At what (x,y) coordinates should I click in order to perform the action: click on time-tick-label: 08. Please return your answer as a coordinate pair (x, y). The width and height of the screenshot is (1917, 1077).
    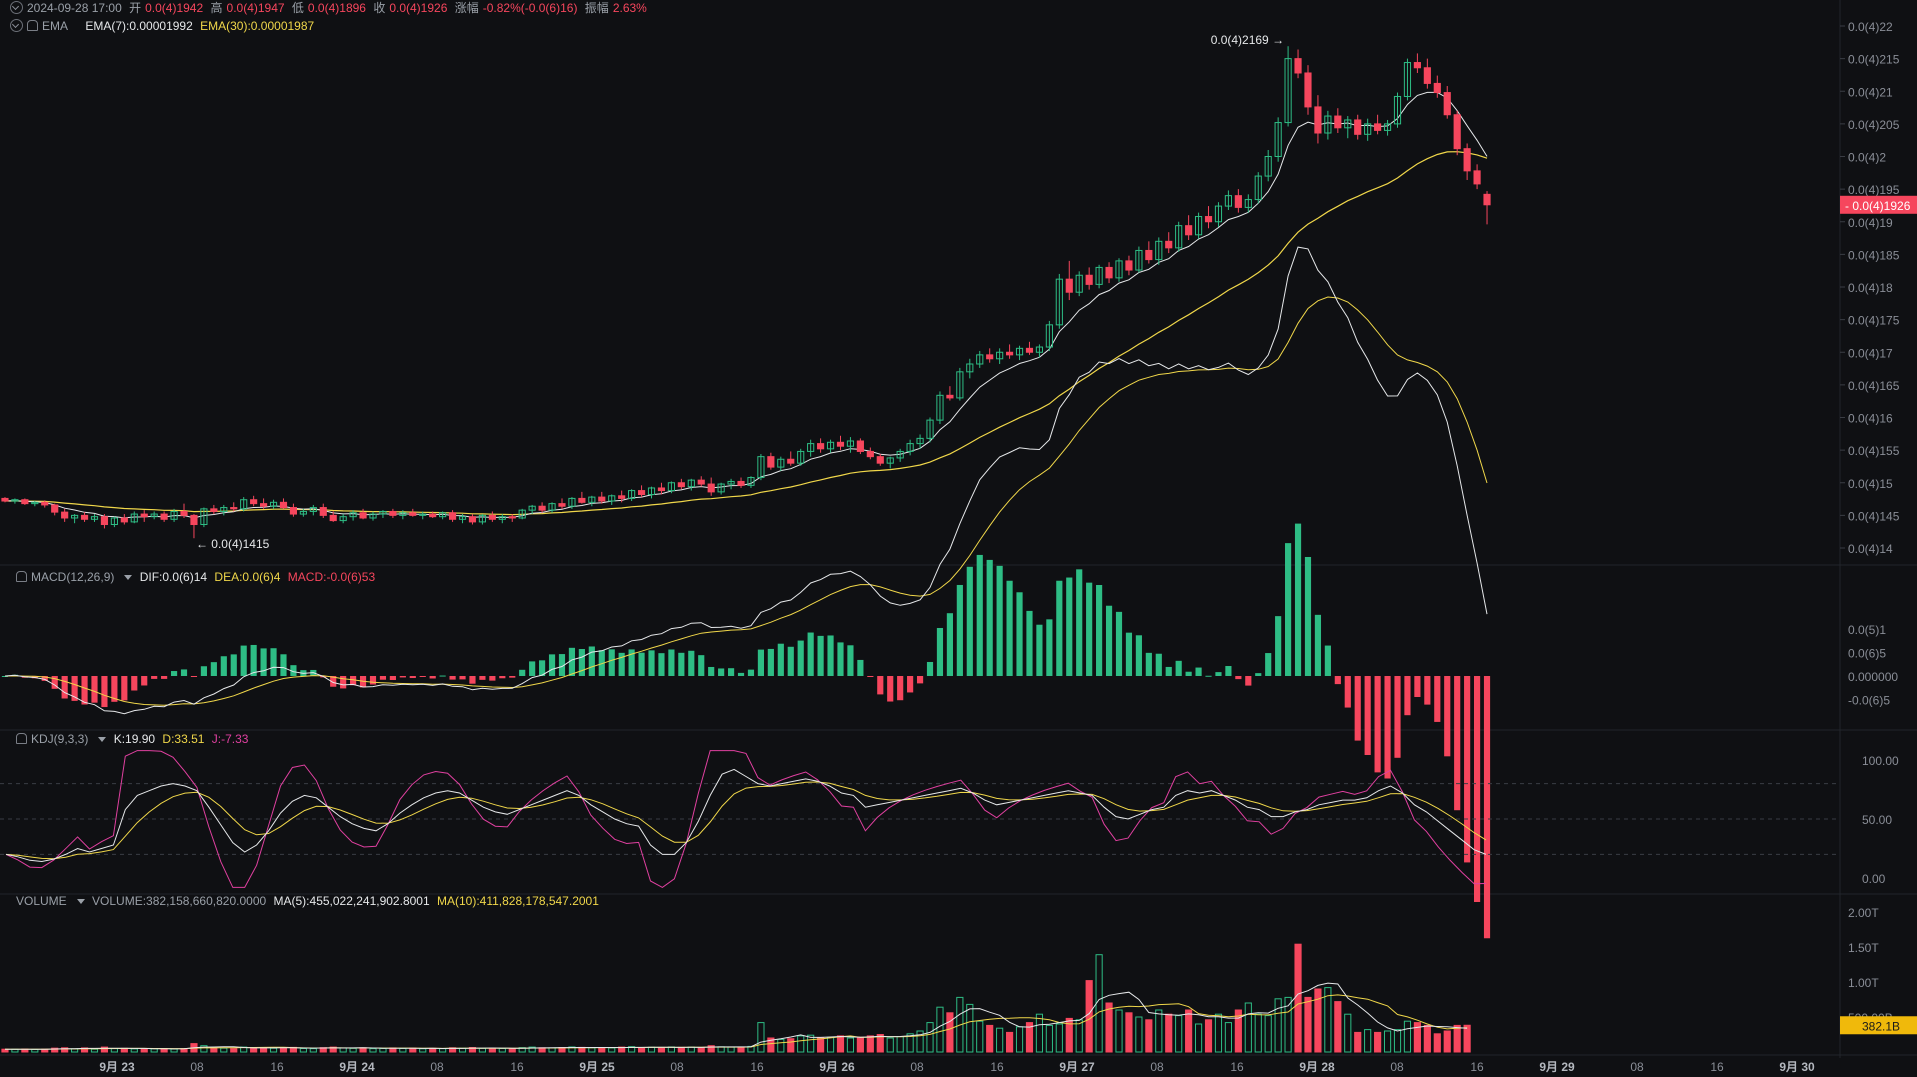
    Looking at the image, I should click on (1397, 1067).